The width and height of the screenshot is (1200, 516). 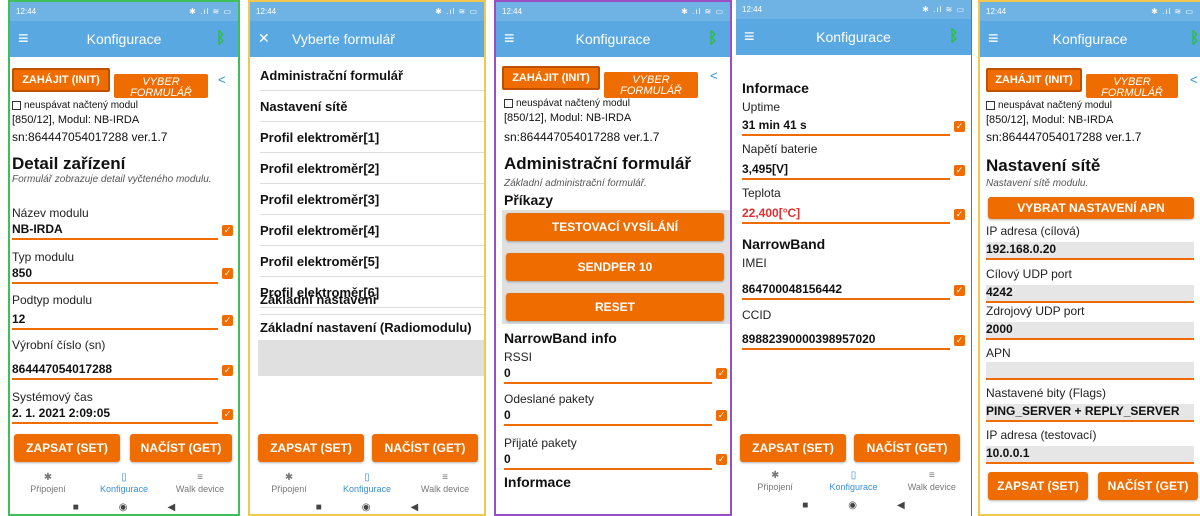 What do you see at coordinates (115, 415) in the screenshot?
I see `field-value: 2. 1. 2021 2:09:05` at bounding box center [115, 415].